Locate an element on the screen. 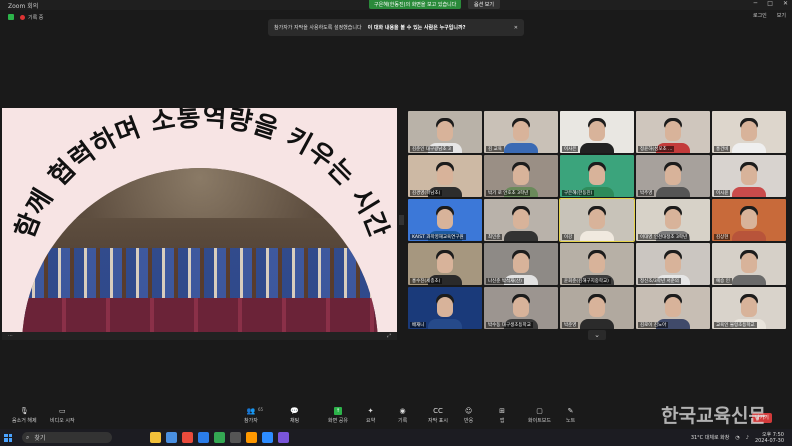 The image size is (792, 446). participant-tile: 나신준 박석재(산) is located at coordinates (521, 264).